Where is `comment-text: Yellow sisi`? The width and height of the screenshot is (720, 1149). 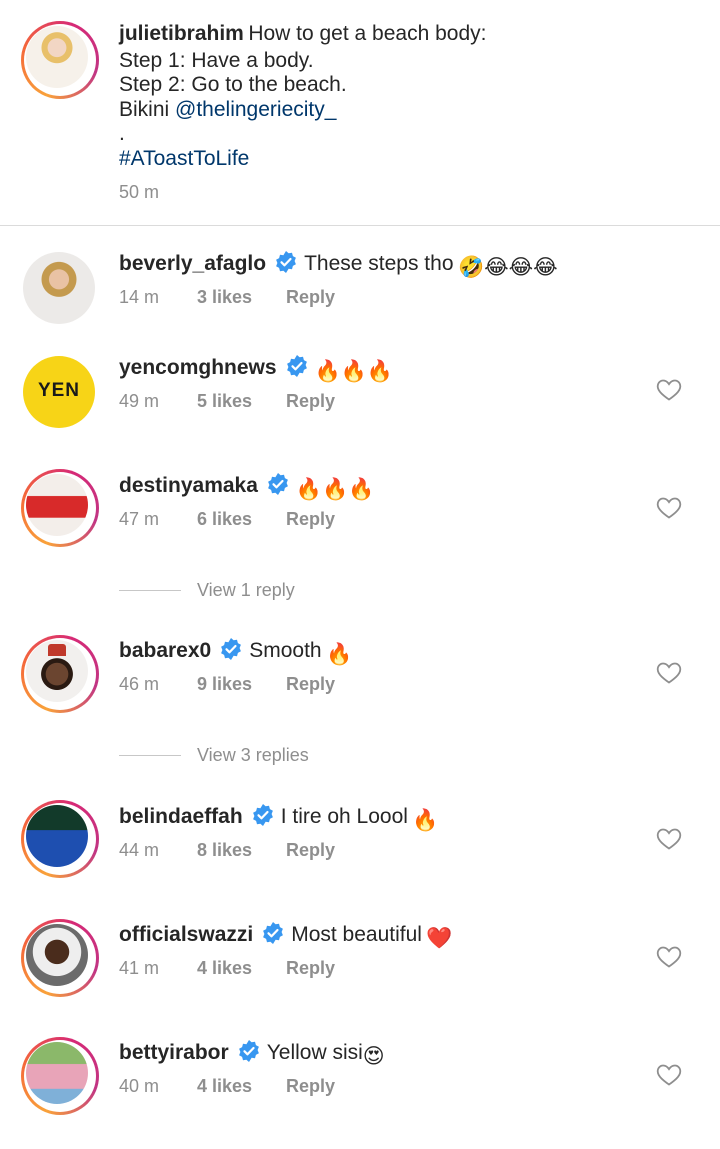 comment-text: Yellow sisi is located at coordinates (314, 1052).